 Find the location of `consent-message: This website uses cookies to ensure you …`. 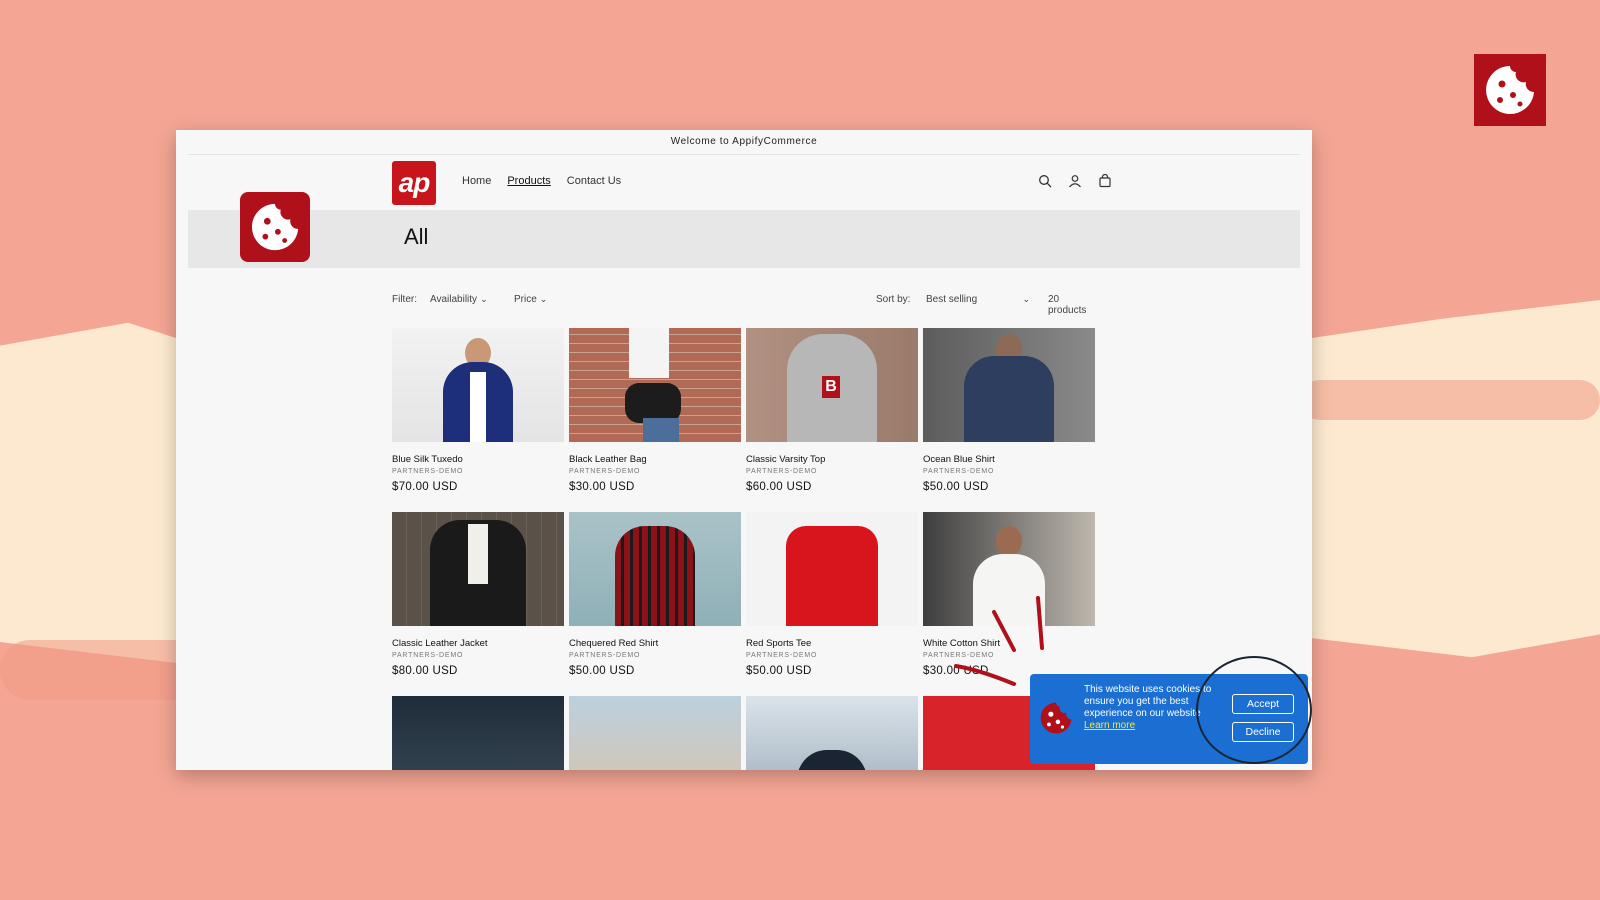

consent-message: This website uses cookies to ensure you … is located at coordinates (1158, 708).